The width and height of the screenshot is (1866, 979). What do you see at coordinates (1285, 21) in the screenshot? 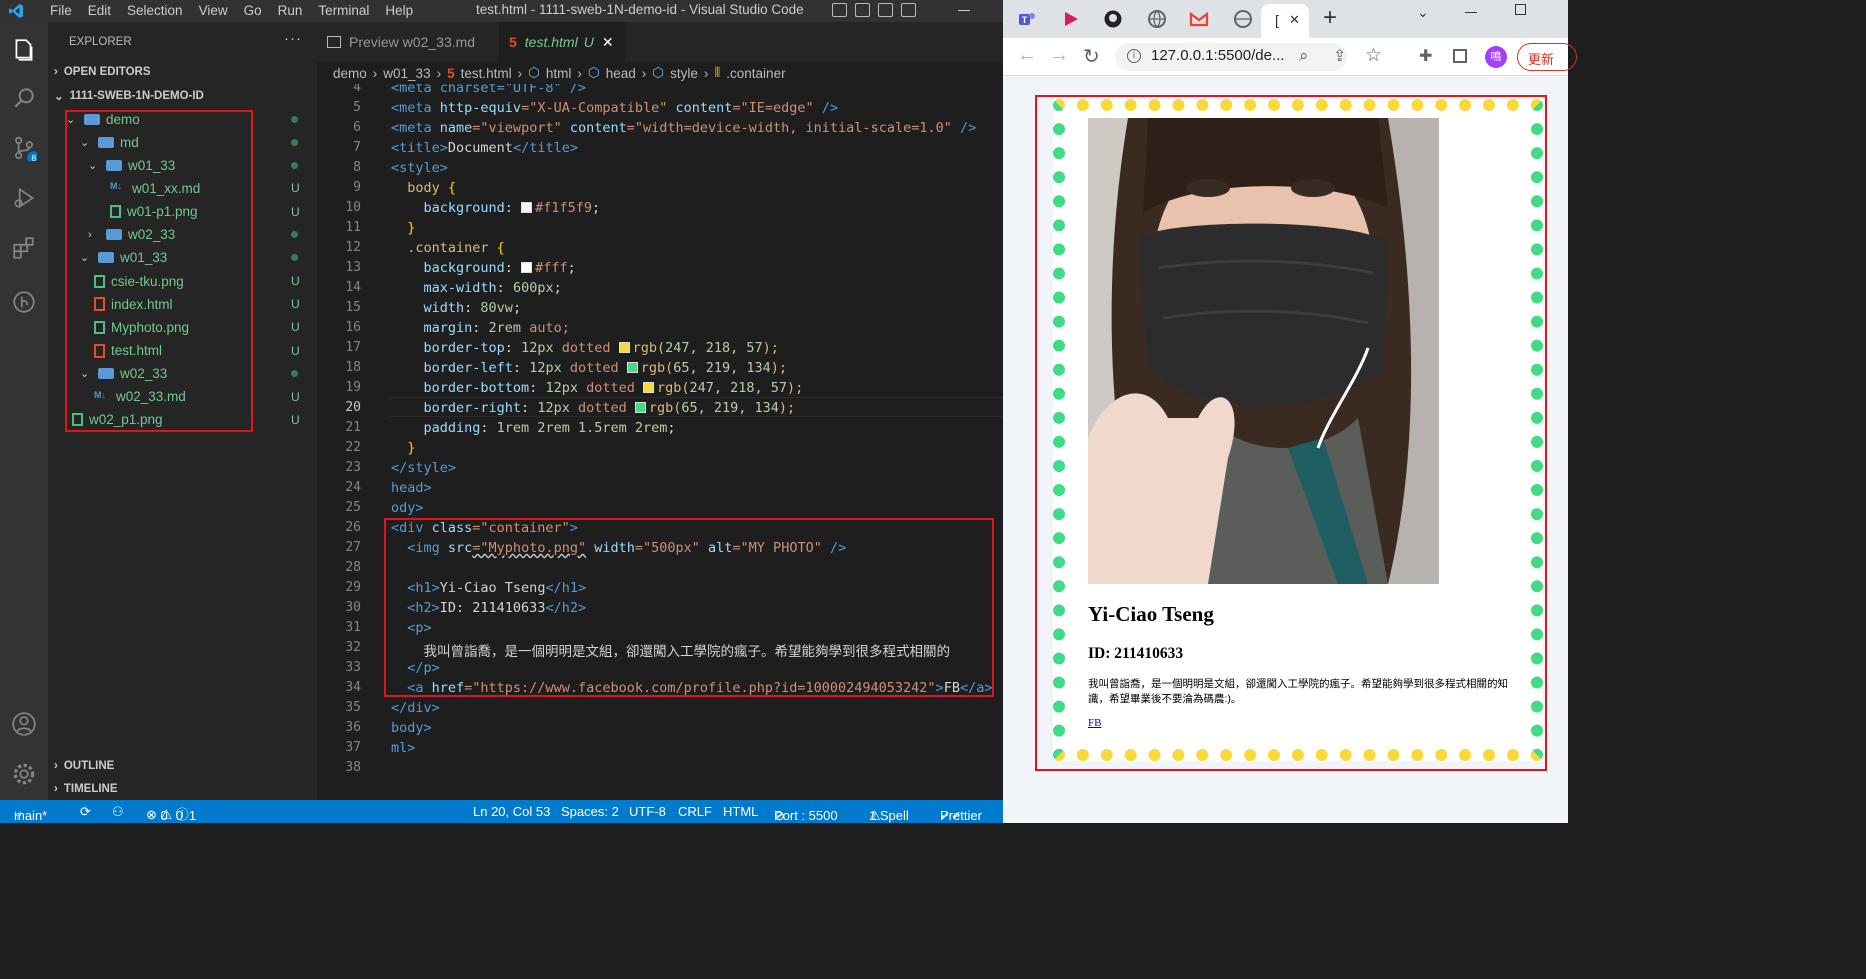
I see `active-browser-tab: [ ✕` at bounding box center [1285, 21].